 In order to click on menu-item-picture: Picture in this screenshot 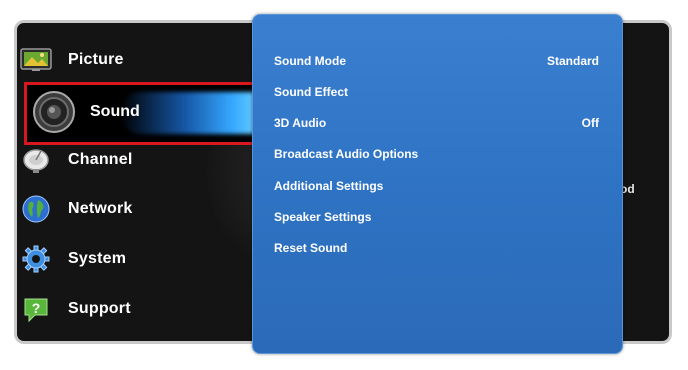, I will do `click(135, 60)`.